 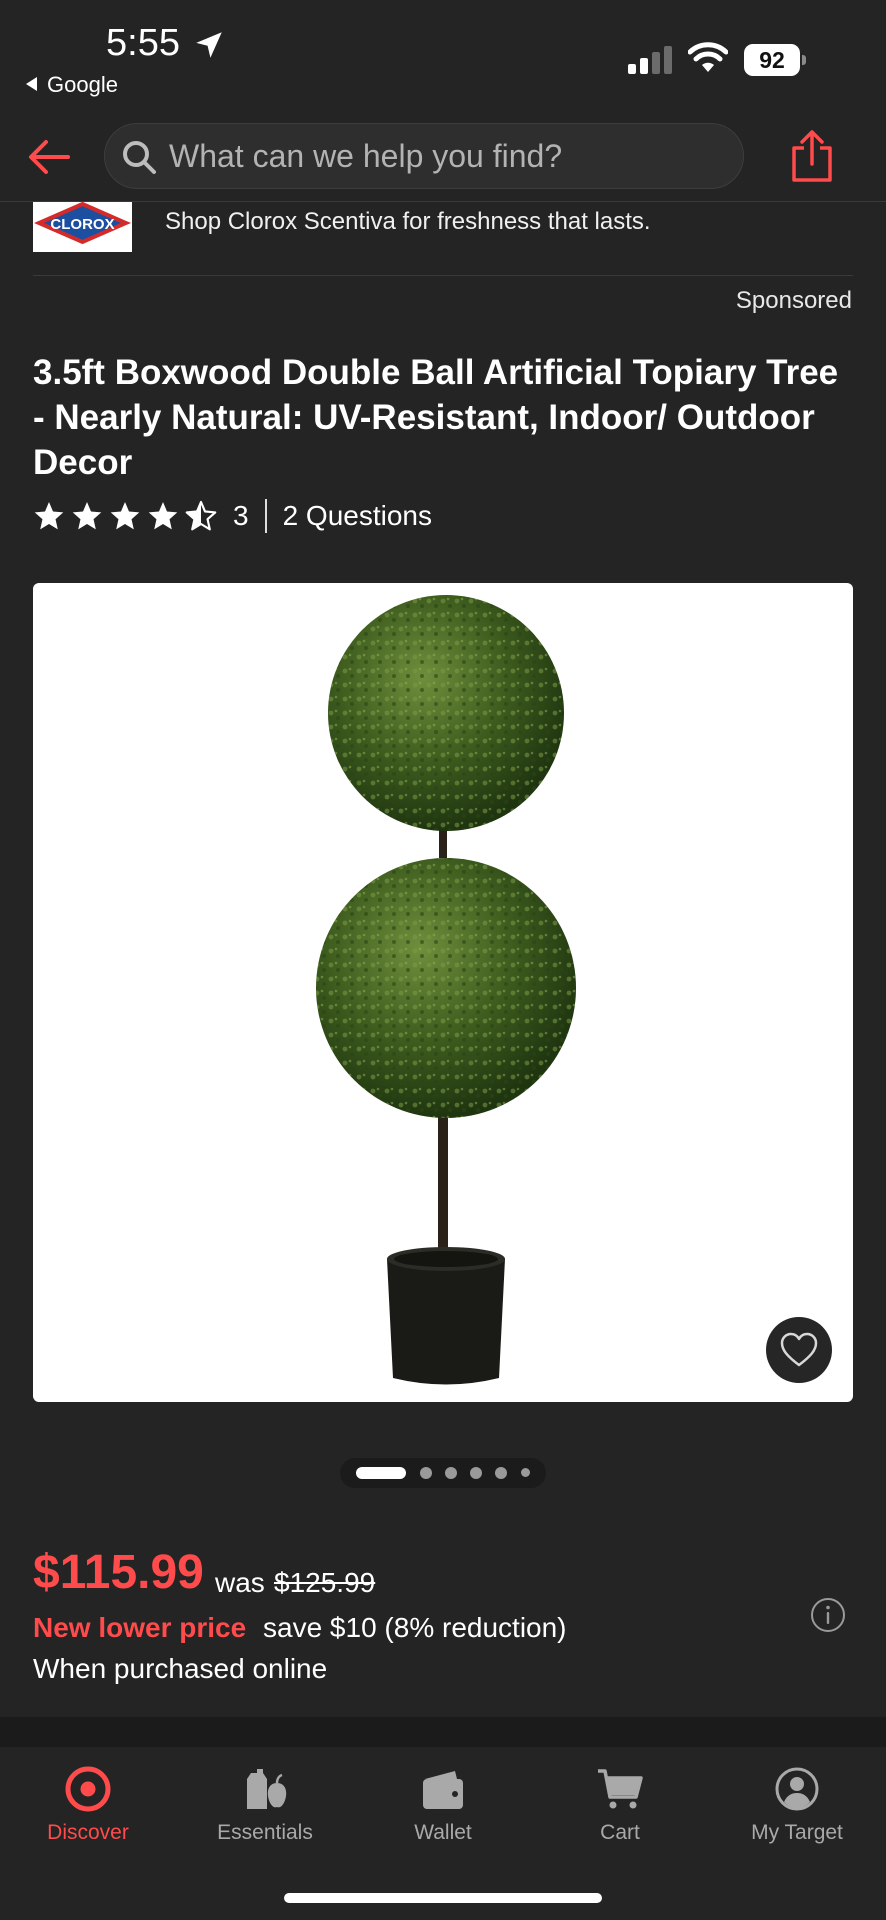 I want to click on essentials-icon, so click(x=267, y=1789).